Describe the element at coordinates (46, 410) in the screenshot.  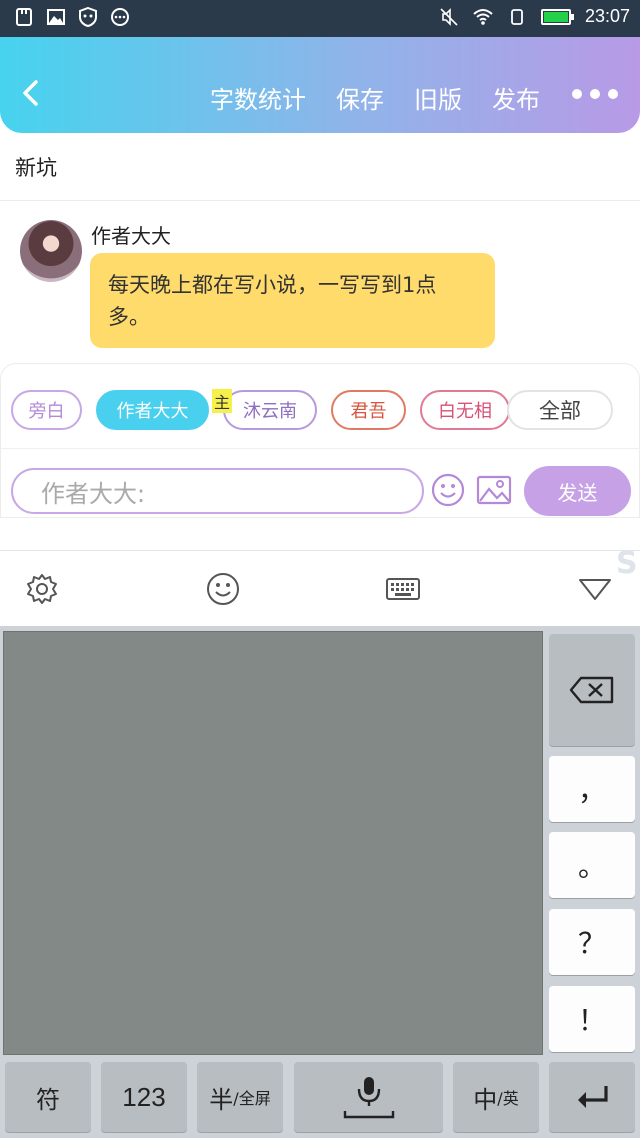
I see `role-chip-narrator: 旁白` at that location.